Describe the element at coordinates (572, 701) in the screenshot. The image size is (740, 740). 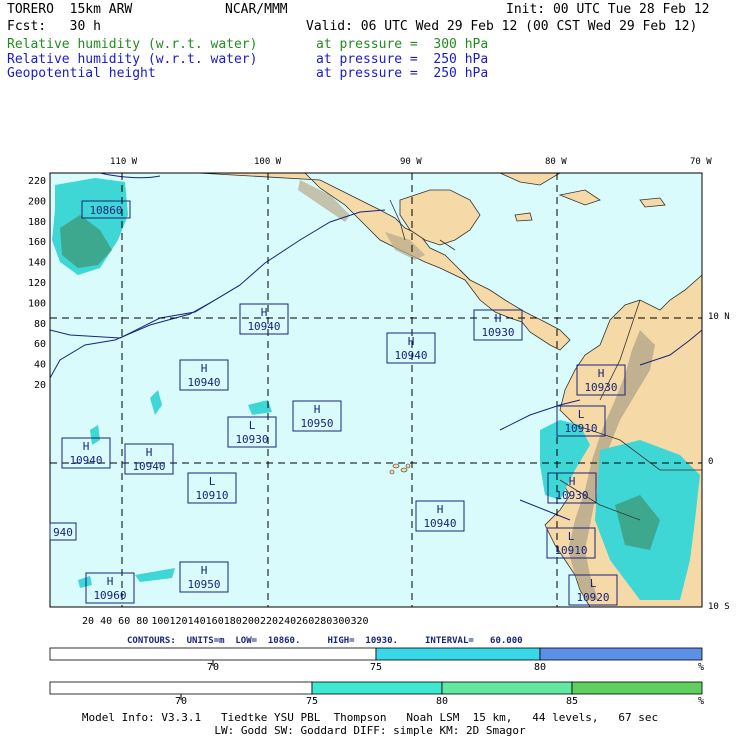
I see `cbar2-label-85: 85` at that location.